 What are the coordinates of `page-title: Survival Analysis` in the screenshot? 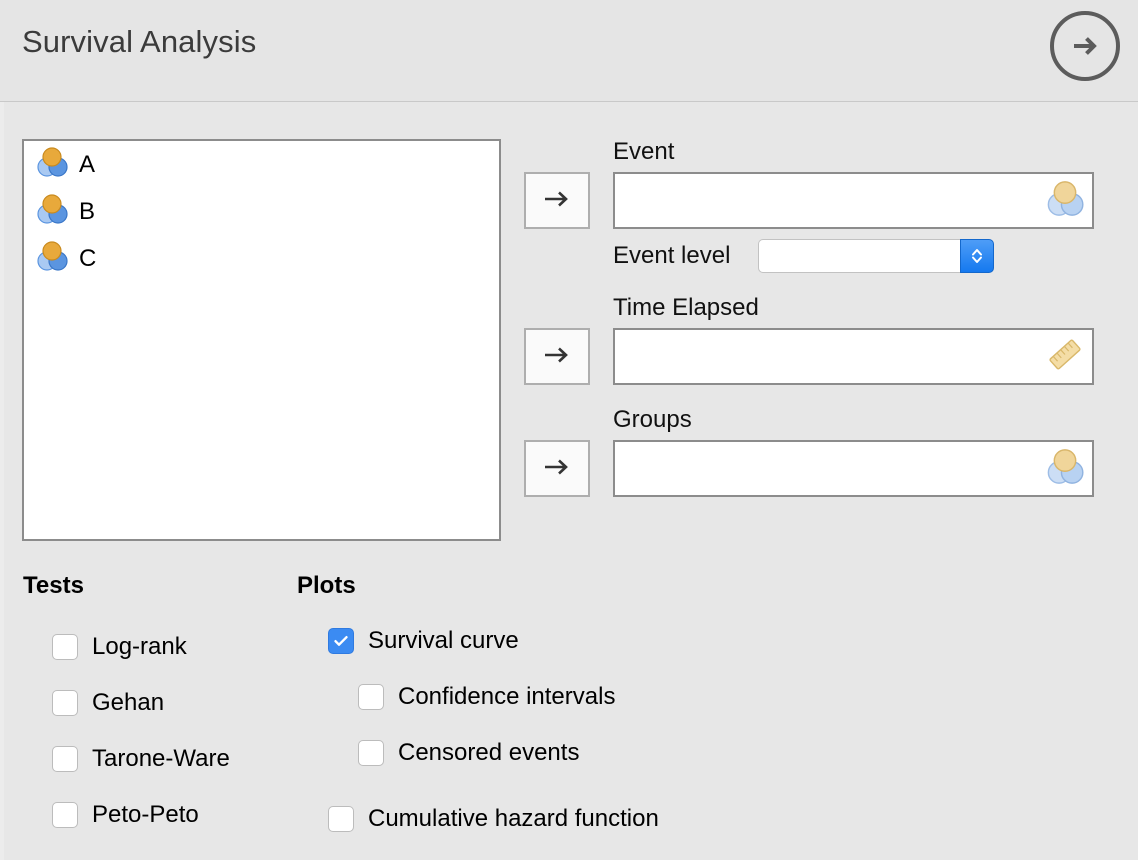 It's located at (139, 41).